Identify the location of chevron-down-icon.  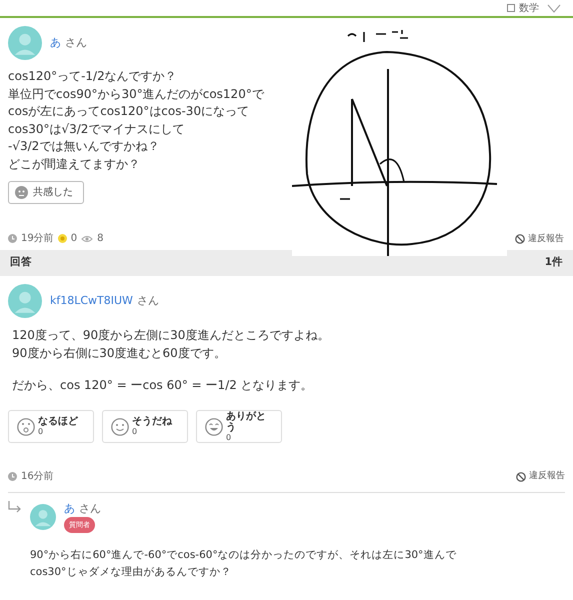
(554, 8).